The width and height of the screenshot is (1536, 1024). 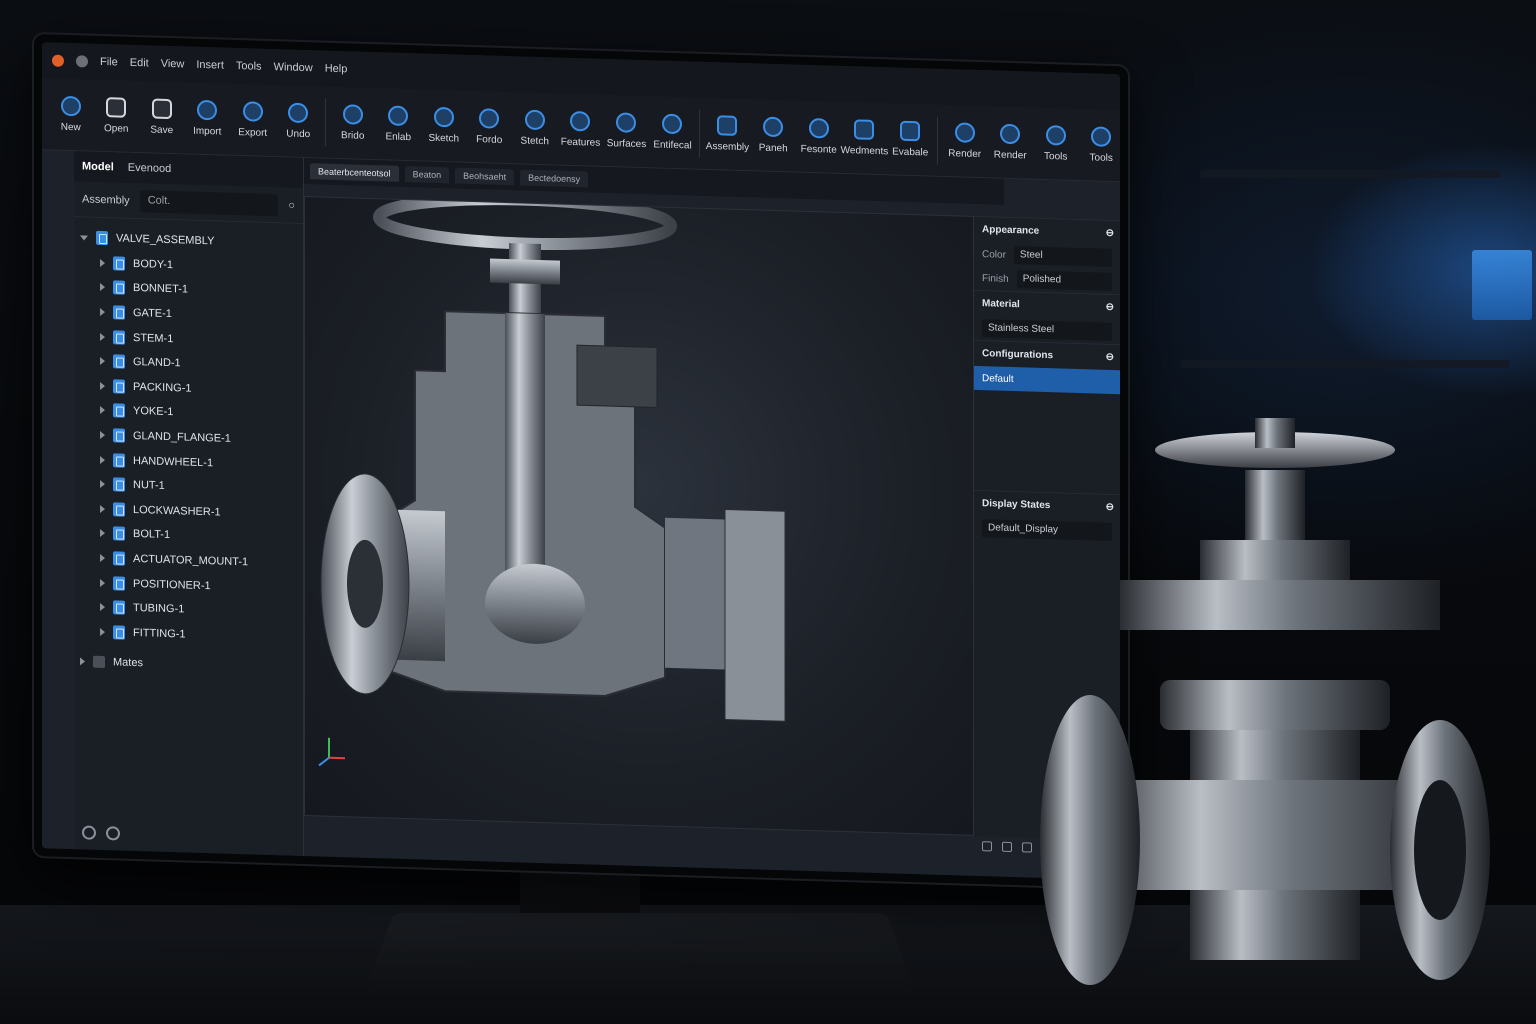 What do you see at coordinates (99, 662) in the screenshot?
I see `mates-icon` at bounding box center [99, 662].